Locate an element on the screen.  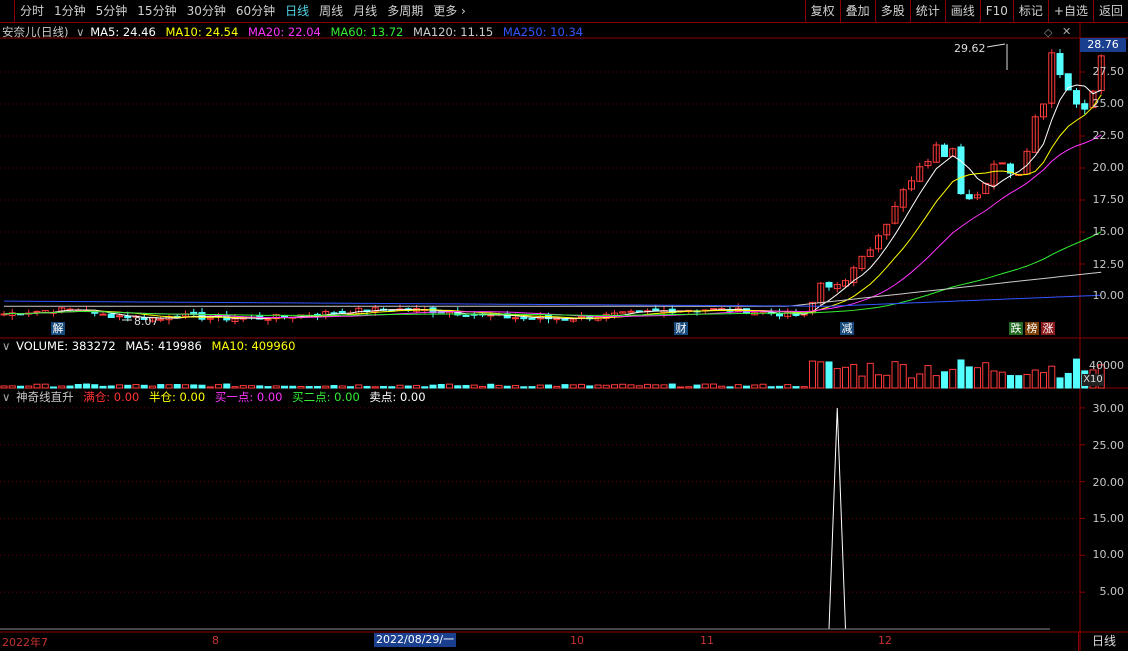
event-marker-die: 跌 is located at coordinates (1016, 328).